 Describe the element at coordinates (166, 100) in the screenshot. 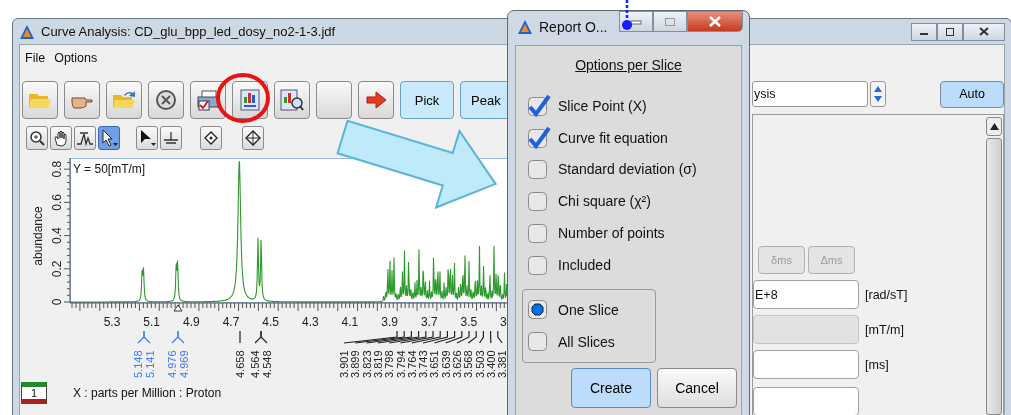

I see `stop-button` at that location.